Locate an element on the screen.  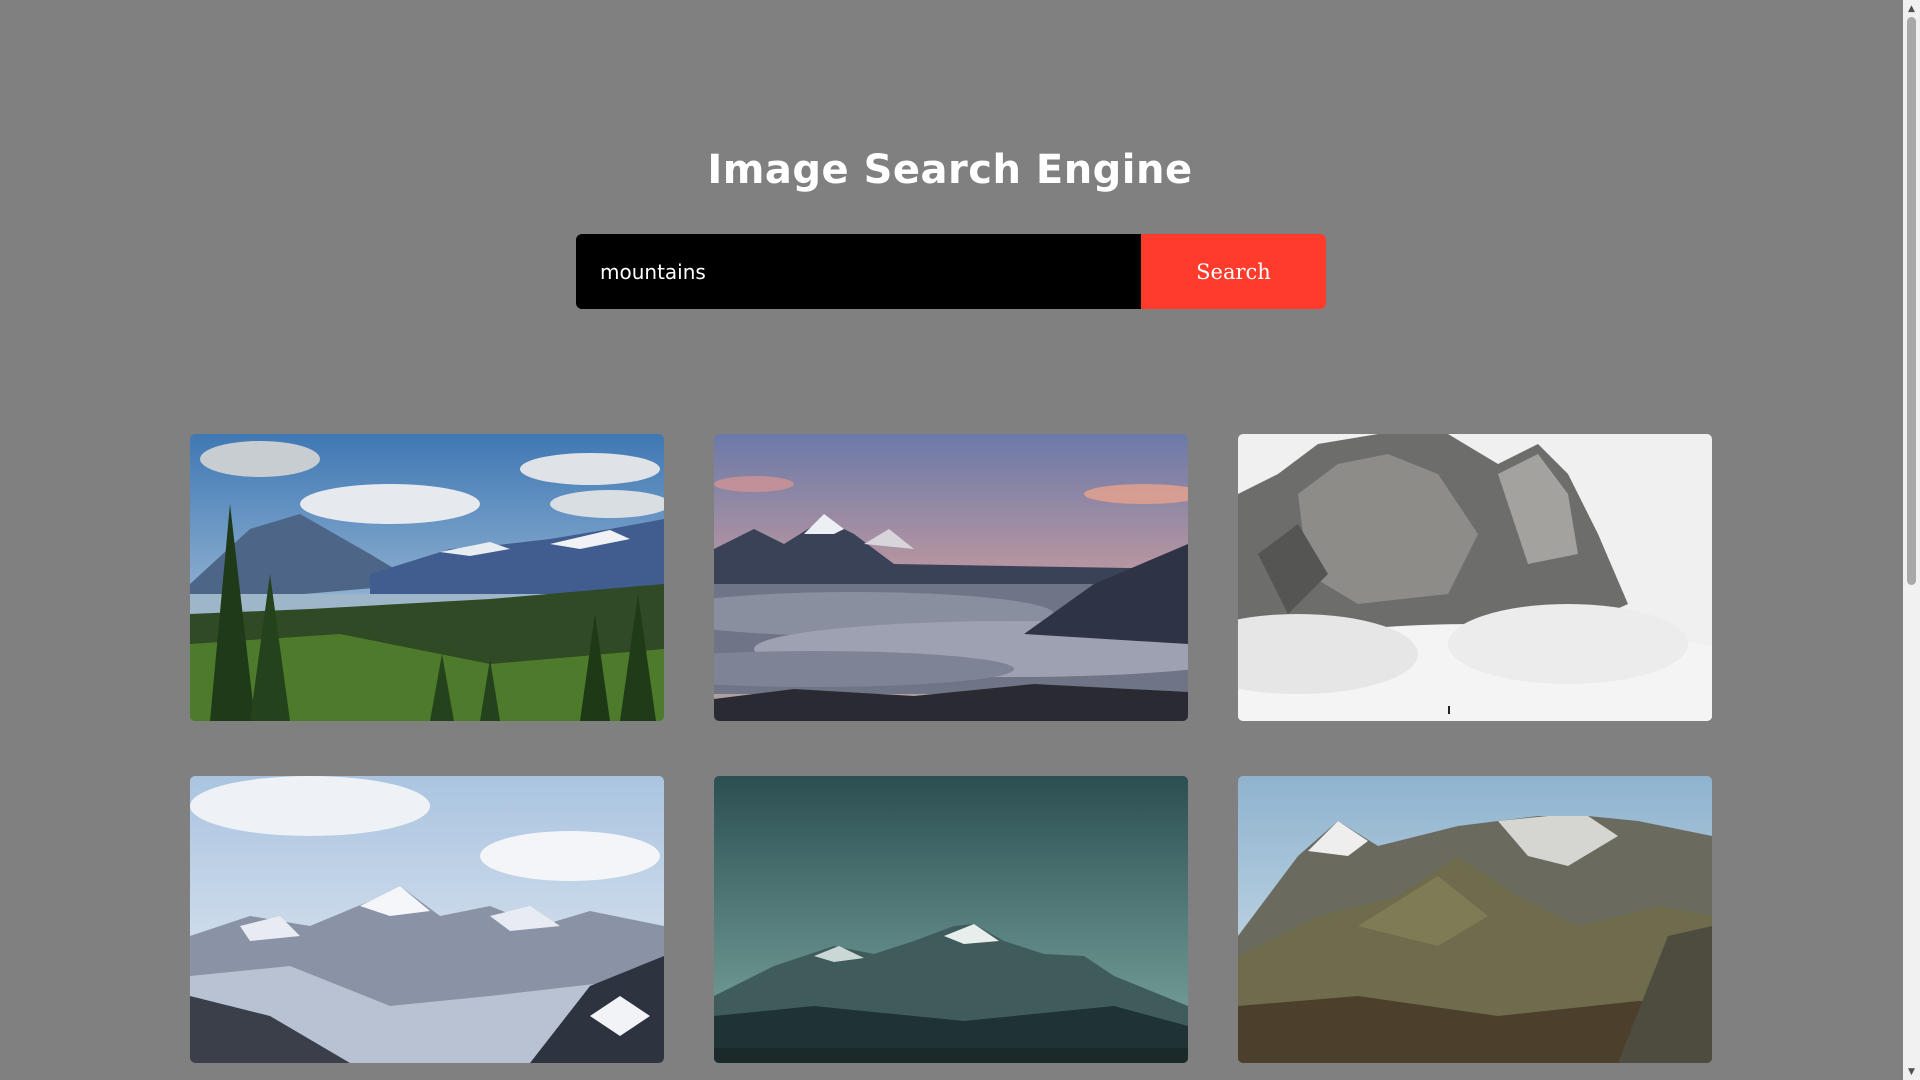
scrollbar-thumb is located at coordinates (1911, 301).